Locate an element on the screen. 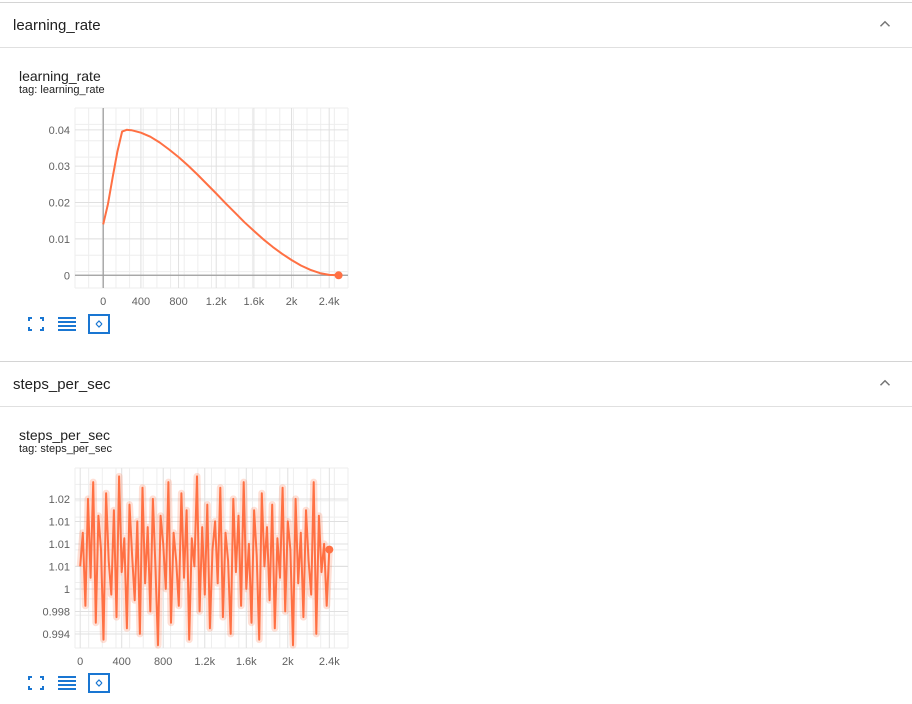 Image resolution: width=912 pixels, height=704 pixels. section-header: learning_rate is located at coordinates (456, 25).